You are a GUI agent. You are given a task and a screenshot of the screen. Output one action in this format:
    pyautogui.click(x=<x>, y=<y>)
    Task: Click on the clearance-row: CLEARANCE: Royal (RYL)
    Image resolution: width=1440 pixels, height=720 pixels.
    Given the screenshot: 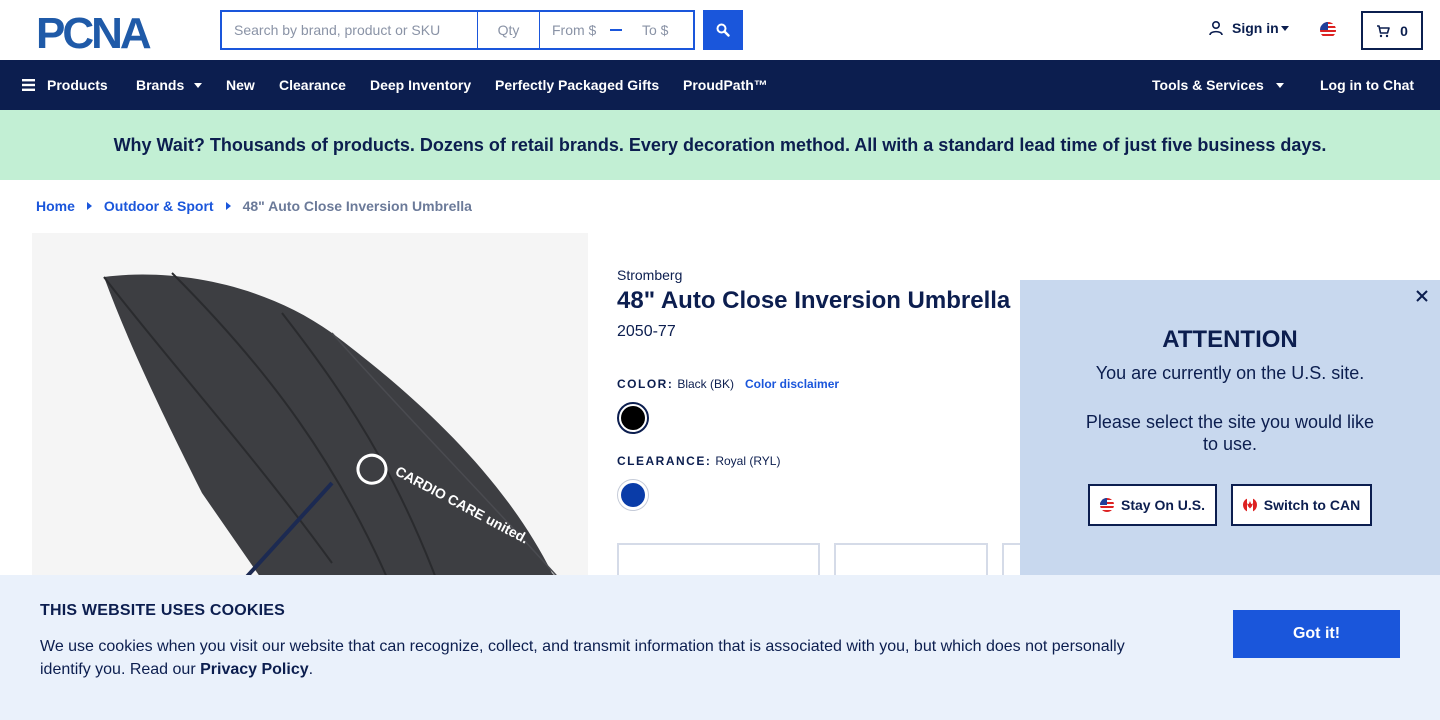 What is the action you would take?
    pyautogui.click(x=698, y=461)
    